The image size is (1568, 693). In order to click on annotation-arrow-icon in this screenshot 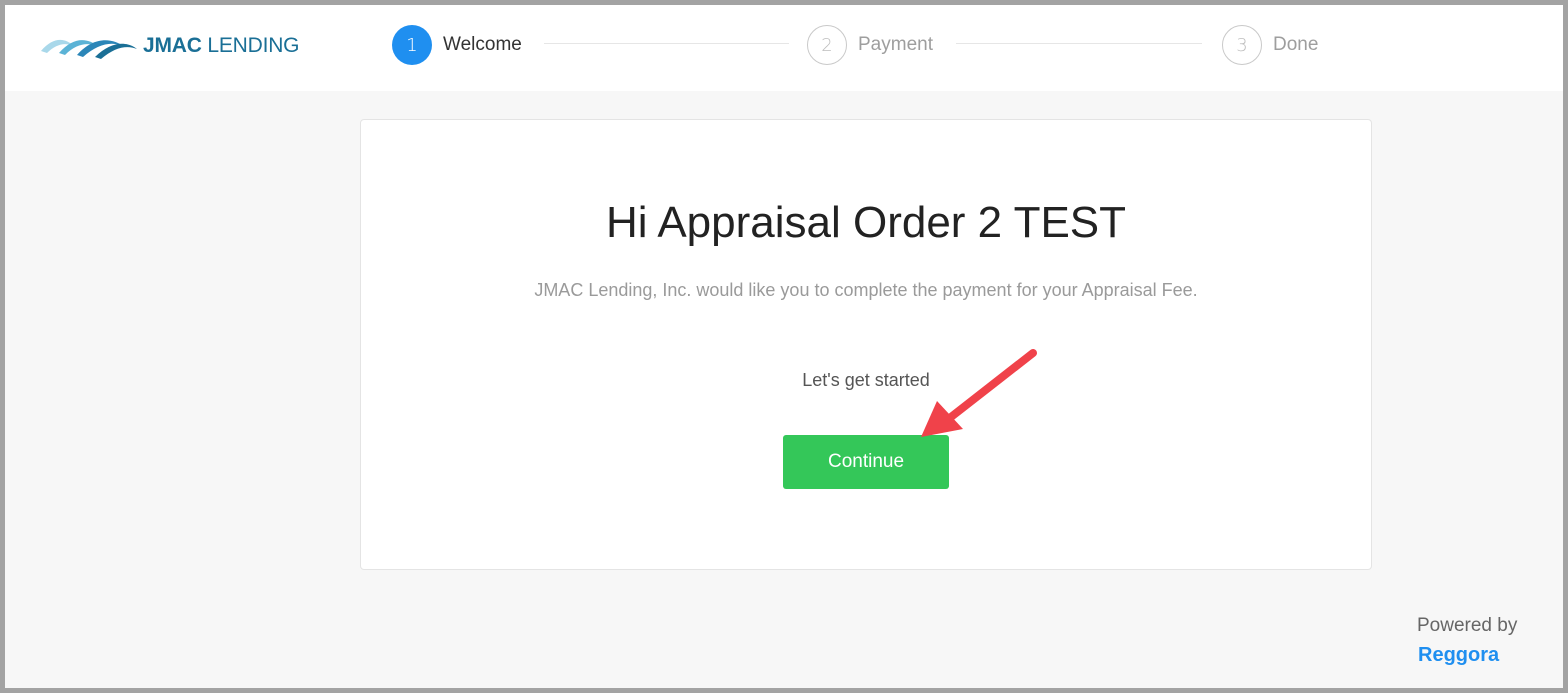, I will do `click(979, 393)`.